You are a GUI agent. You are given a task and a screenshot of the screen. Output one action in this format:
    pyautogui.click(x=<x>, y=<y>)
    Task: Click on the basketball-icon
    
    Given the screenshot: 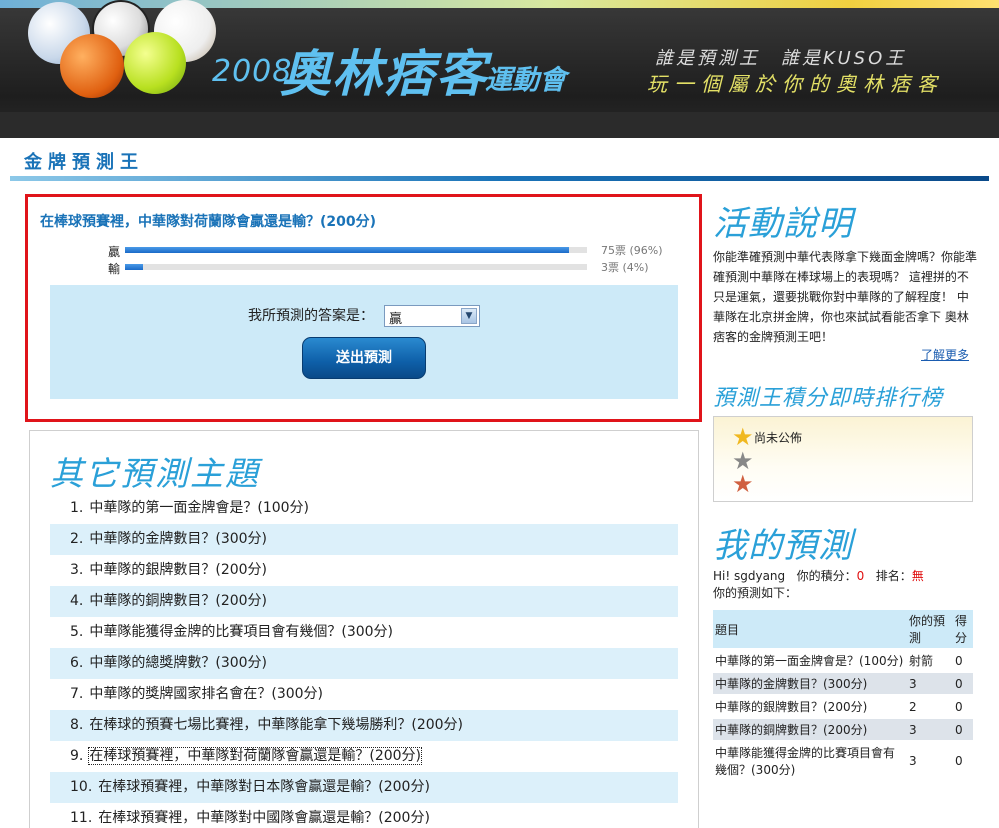 What is the action you would take?
    pyautogui.click(x=92, y=66)
    